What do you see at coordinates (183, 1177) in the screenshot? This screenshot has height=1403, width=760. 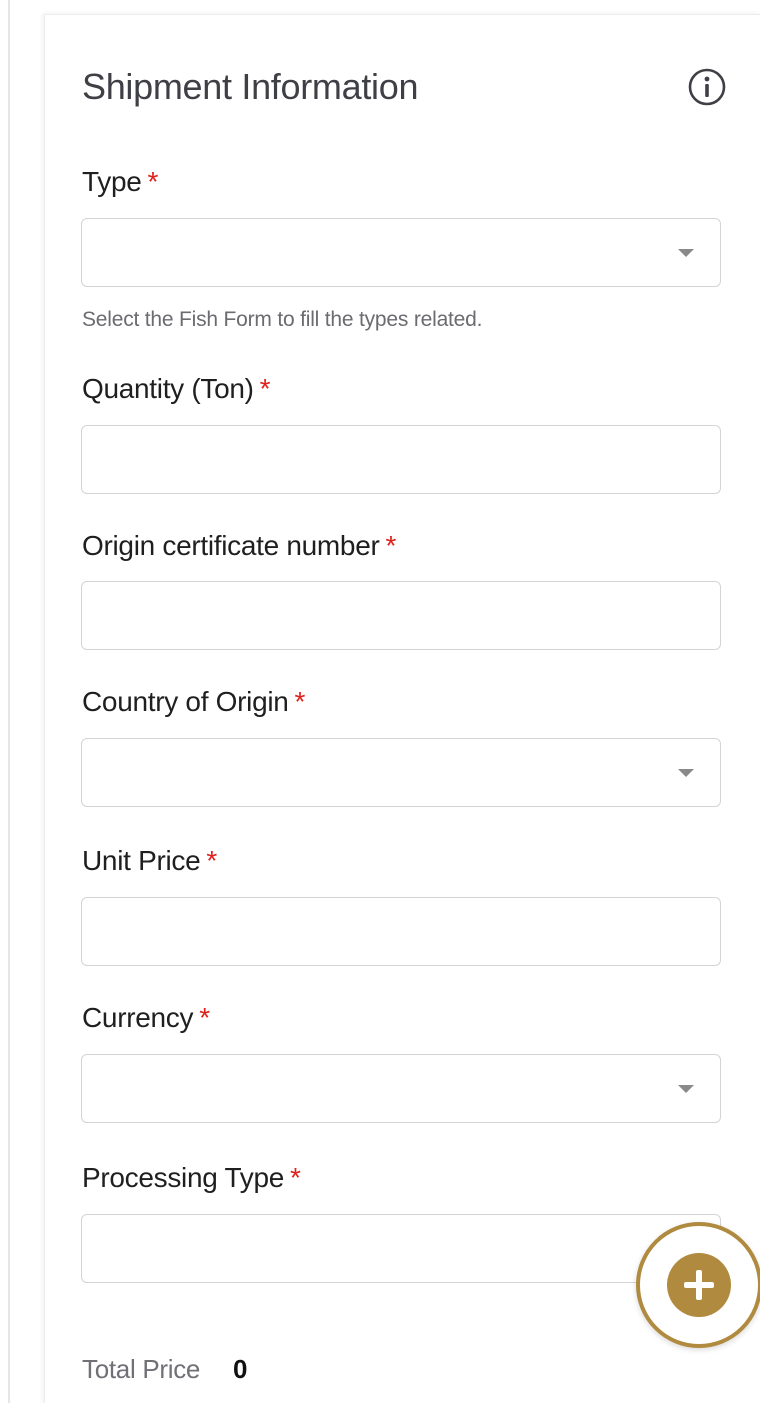 I see `processing-type-label-text: Processing Type` at bounding box center [183, 1177].